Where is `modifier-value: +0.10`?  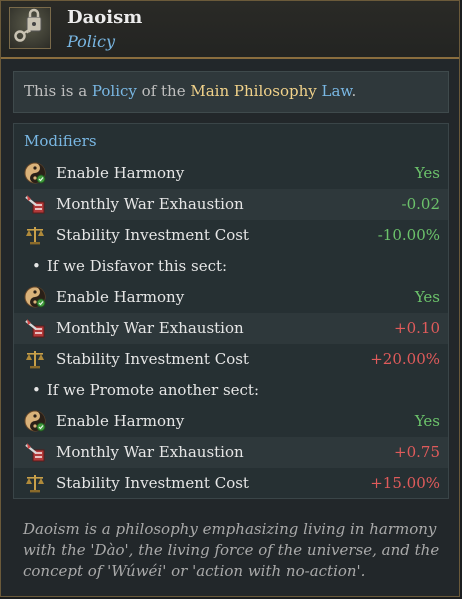
modifier-value: +0.10 is located at coordinates (417, 328).